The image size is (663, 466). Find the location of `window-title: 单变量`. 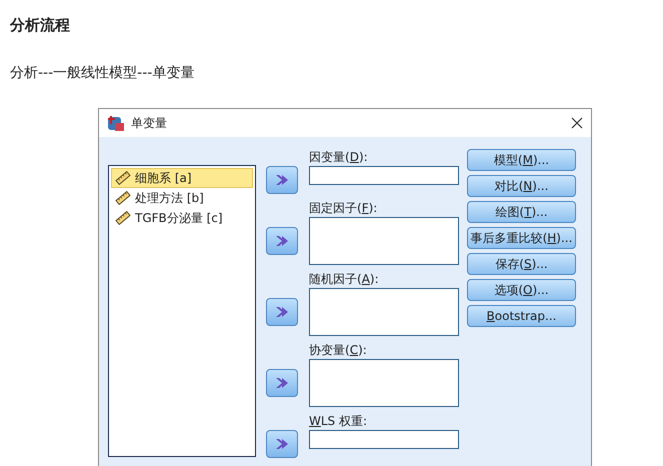

window-title: 单变量 is located at coordinates (149, 123).